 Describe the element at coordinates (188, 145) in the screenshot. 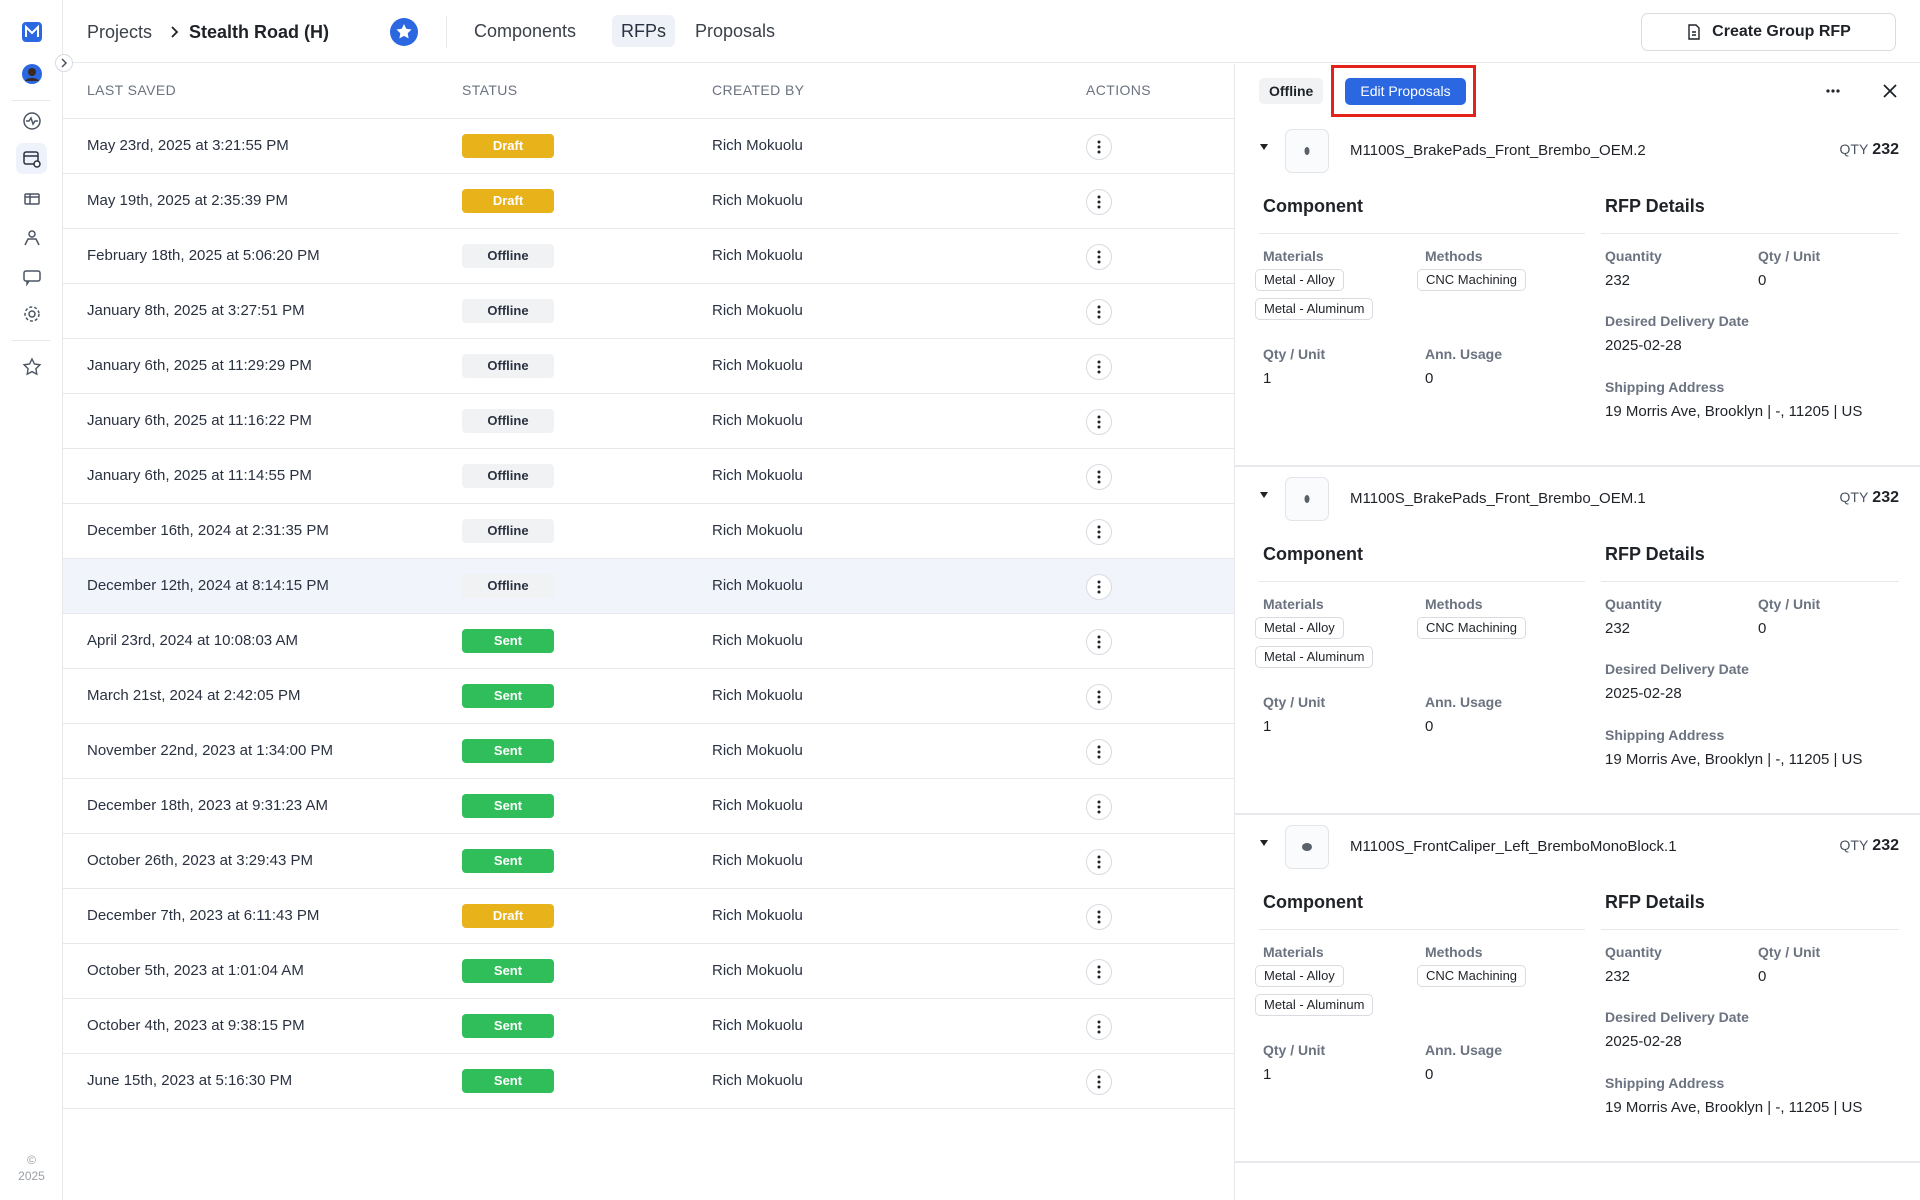

I see `last-saved-cell: May 23rd, 2025 at 3:21:55 PM` at that location.